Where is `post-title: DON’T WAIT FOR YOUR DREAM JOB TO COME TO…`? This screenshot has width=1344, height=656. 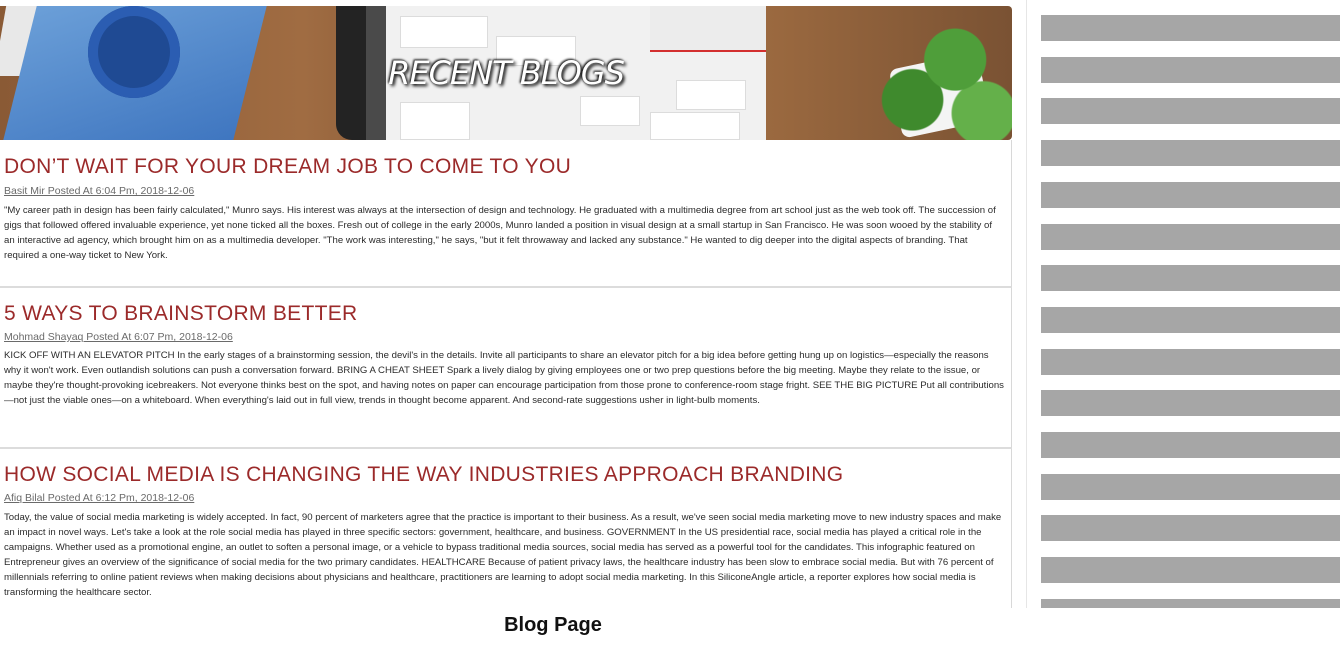
post-title: DON’T WAIT FOR YOUR DREAM JOB TO COME TO… is located at coordinates (287, 167).